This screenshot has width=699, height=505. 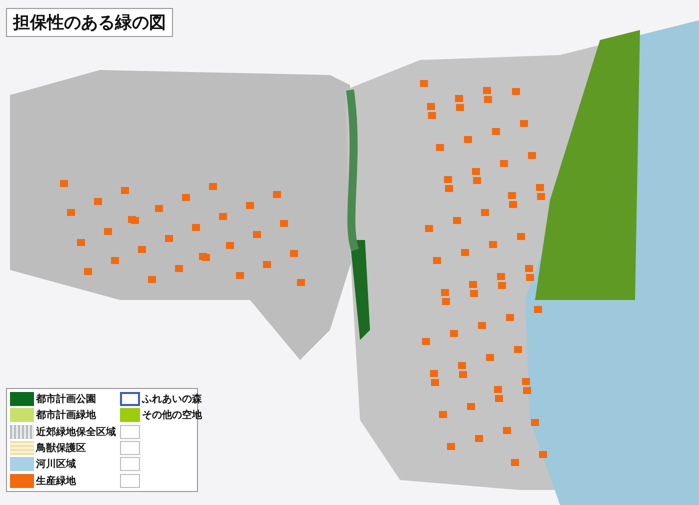 What do you see at coordinates (66, 415) in the screenshot?
I see `legend-label: 都市計画緑地` at bounding box center [66, 415].